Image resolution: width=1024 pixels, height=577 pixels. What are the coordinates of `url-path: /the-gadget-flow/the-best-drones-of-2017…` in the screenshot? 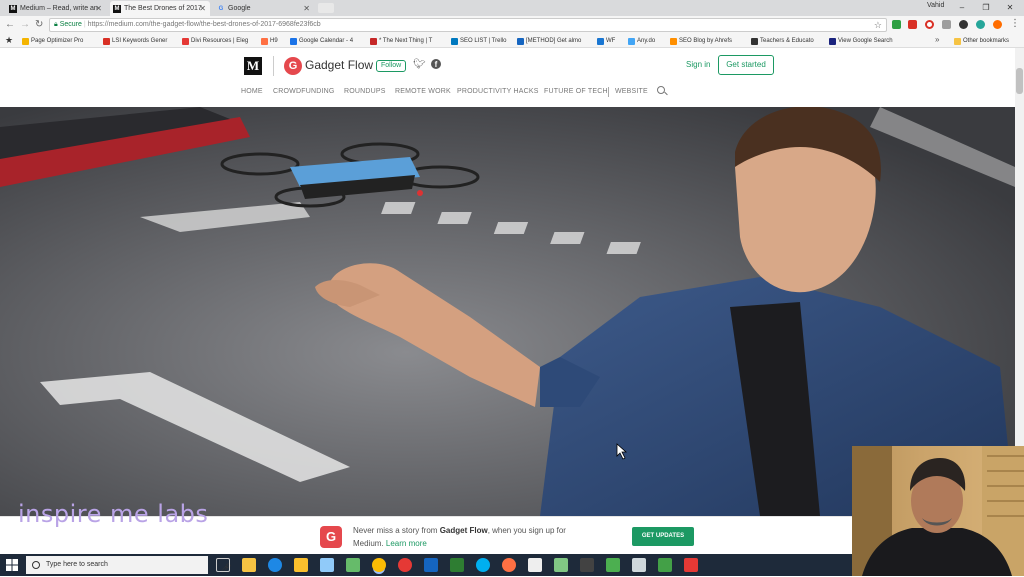 It's located at (234, 24).